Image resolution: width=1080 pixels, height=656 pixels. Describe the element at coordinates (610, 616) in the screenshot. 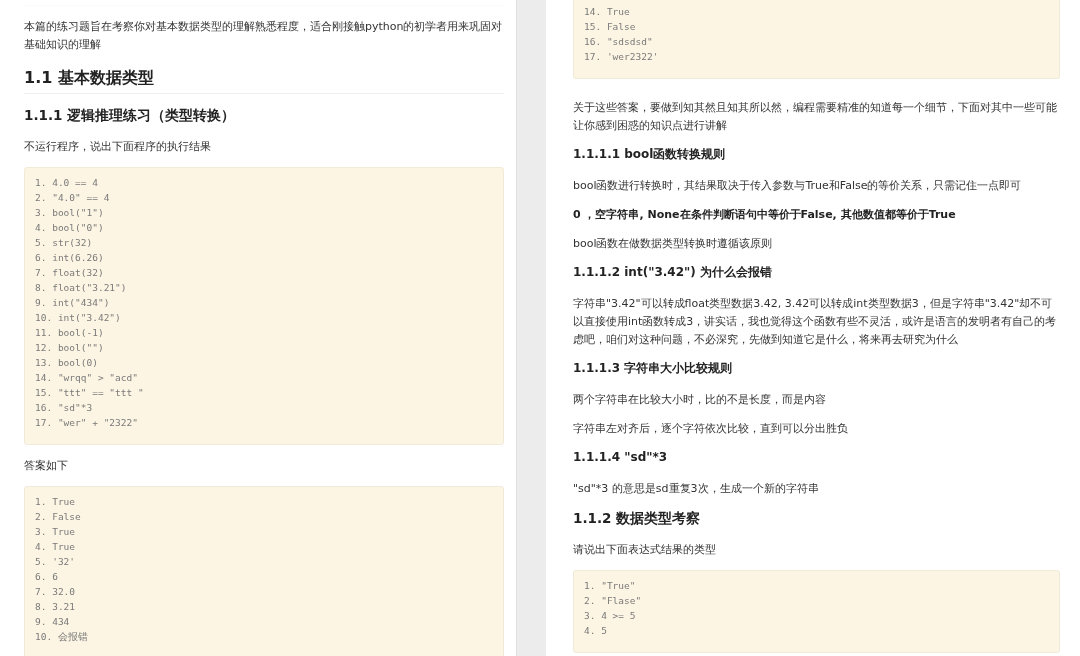

I see `code-line: 3. 4 >= 5` at that location.